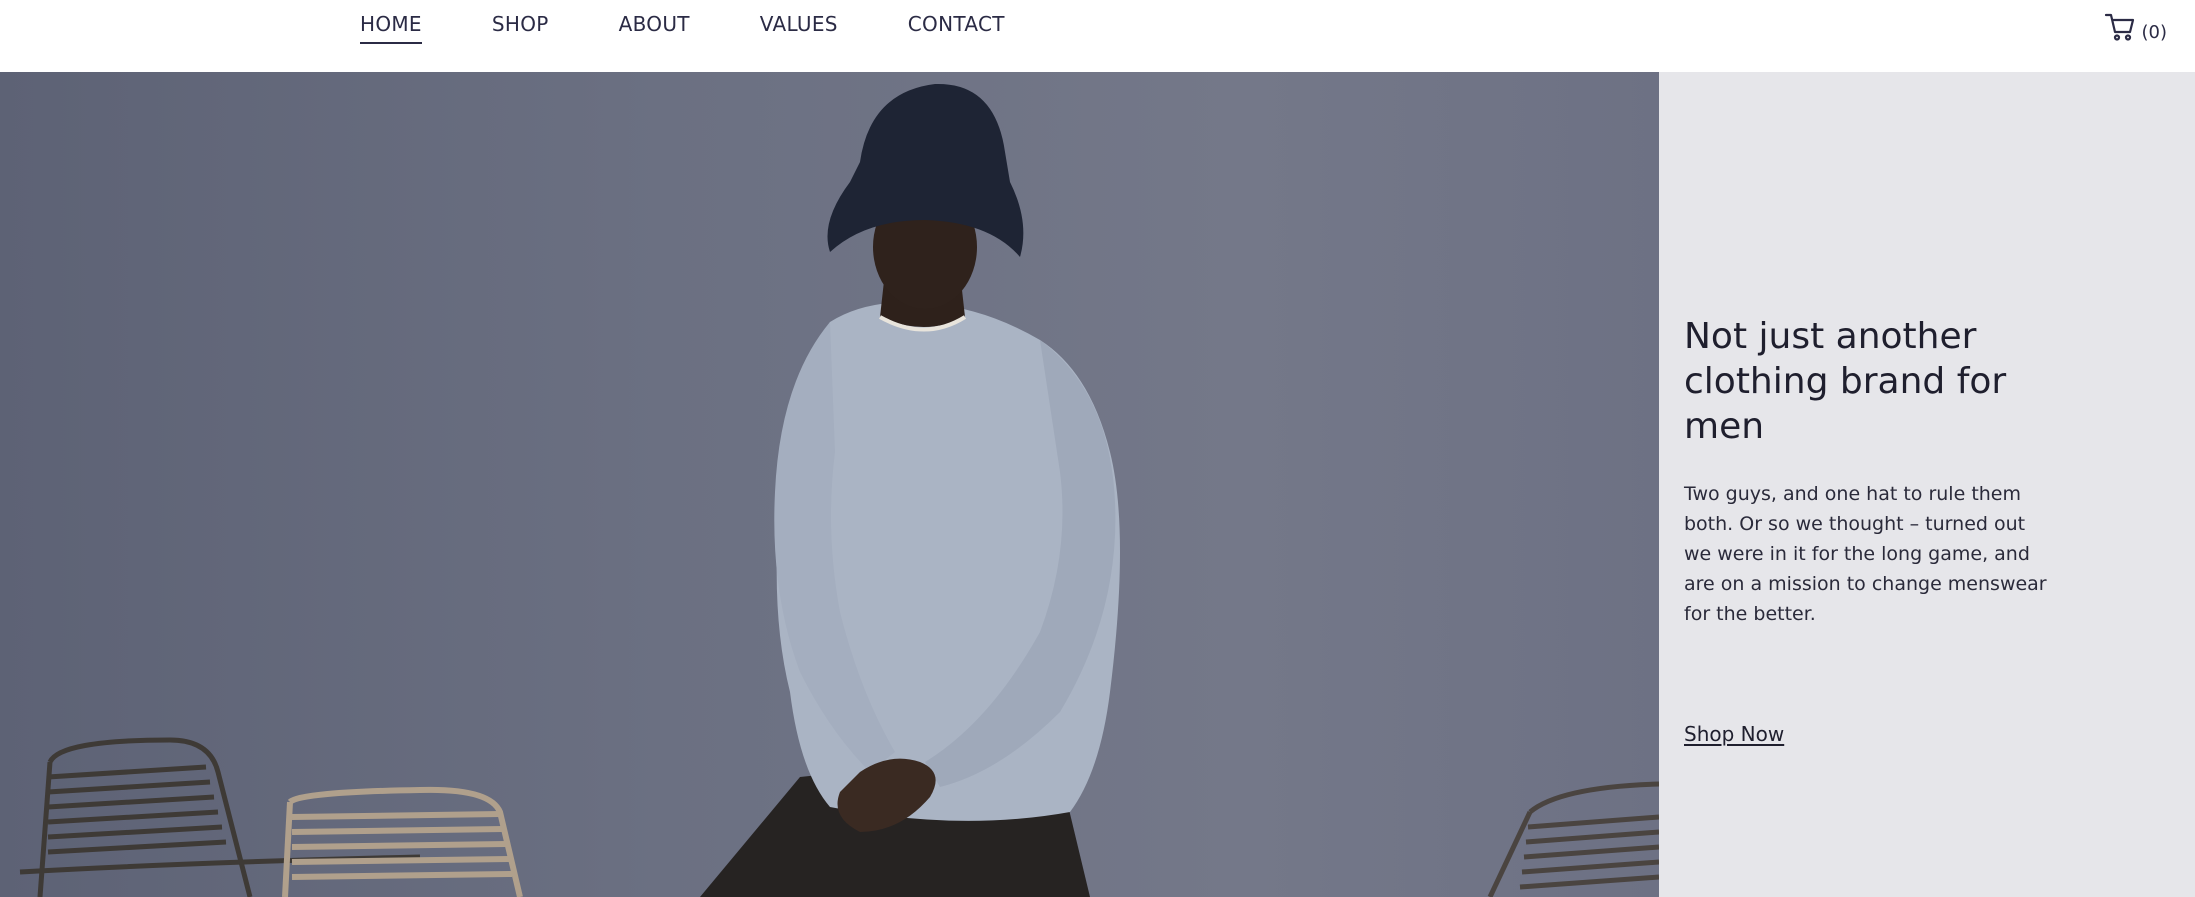  Describe the element at coordinates (1097, 36) in the screenshot. I see `site-header: HOME SHOP ABOUT VALUES CONTACT (0)` at that location.